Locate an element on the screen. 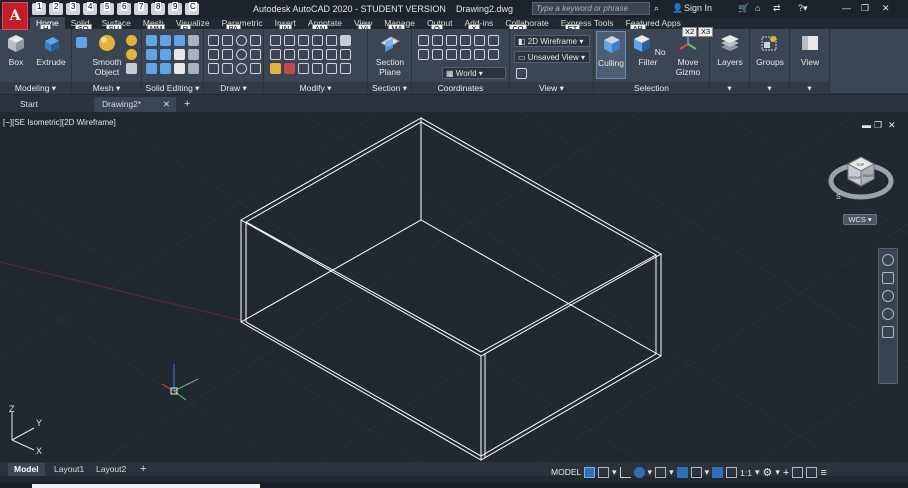  qat-saveas-button: 4 is located at coordinates (90, 8).